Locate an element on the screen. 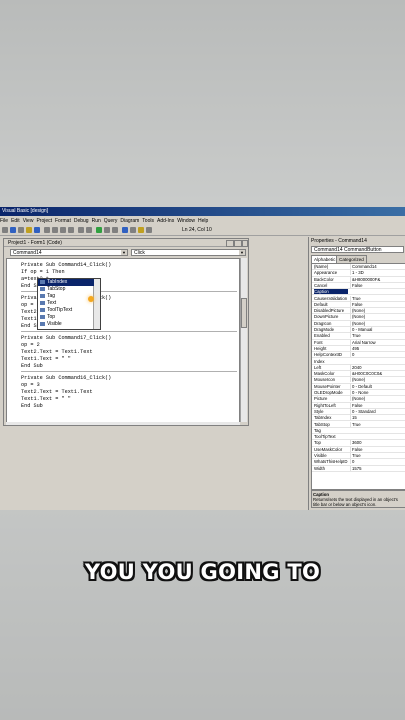 The width and height of the screenshot is (405, 720). properties-object-combo: Command14 CommandButton is located at coordinates (357, 249).